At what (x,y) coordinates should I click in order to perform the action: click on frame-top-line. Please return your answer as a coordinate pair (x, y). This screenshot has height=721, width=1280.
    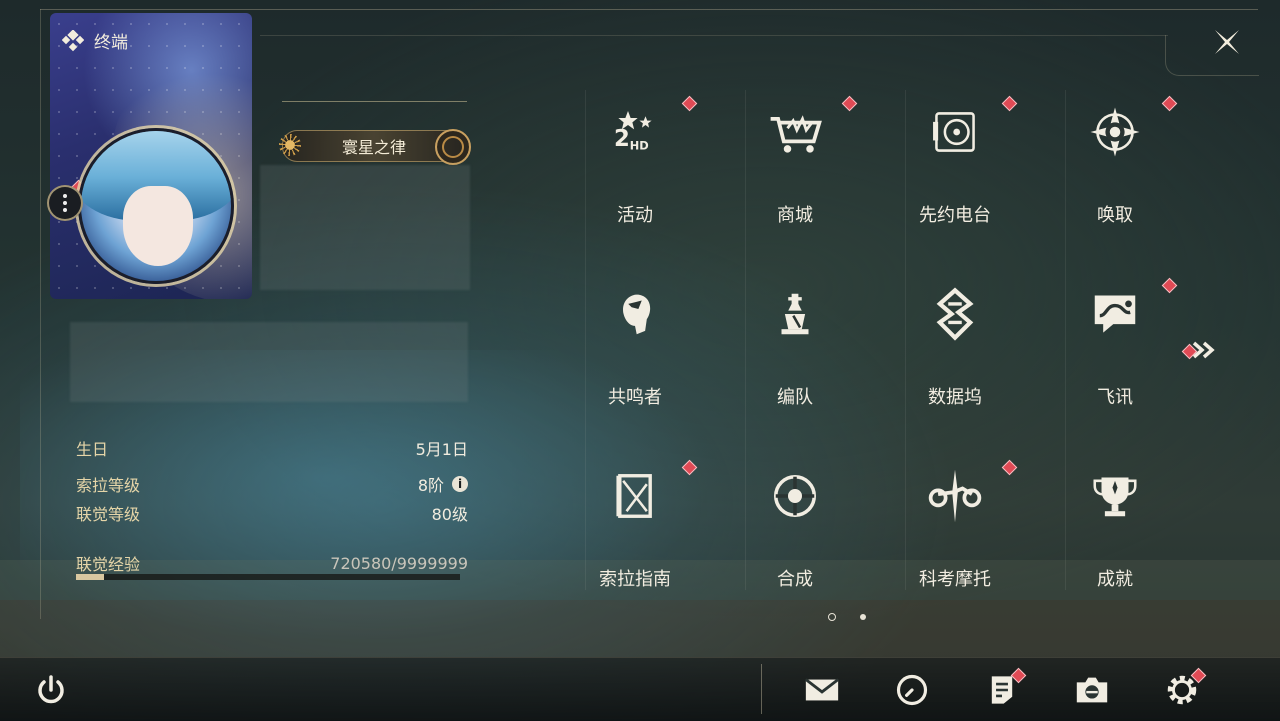
    Looking at the image, I should click on (649, 9).